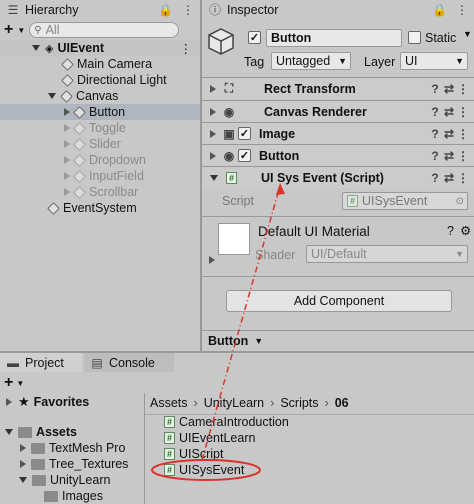  I want to click on material-preview, so click(234, 239).